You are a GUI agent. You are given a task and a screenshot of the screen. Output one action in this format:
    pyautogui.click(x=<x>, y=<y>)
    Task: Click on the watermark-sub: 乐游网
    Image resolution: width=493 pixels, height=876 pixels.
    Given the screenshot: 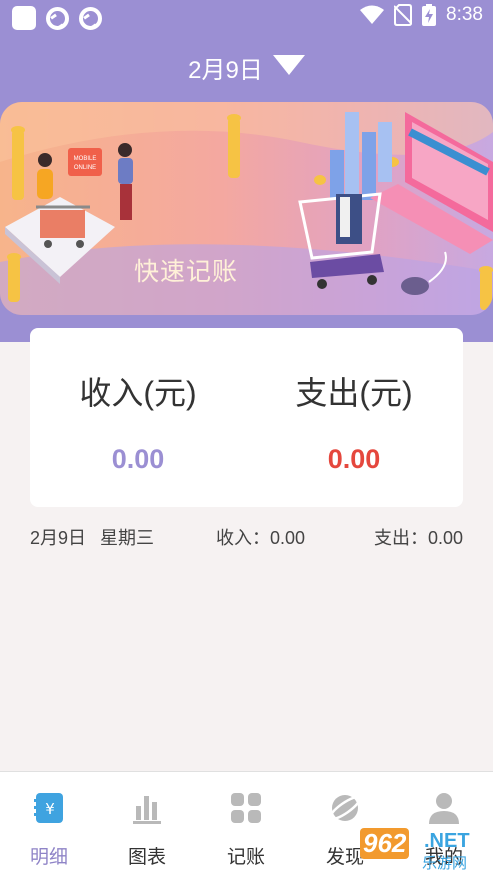 What is the action you would take?
    pyautogui.click(x=445, y=863)
    